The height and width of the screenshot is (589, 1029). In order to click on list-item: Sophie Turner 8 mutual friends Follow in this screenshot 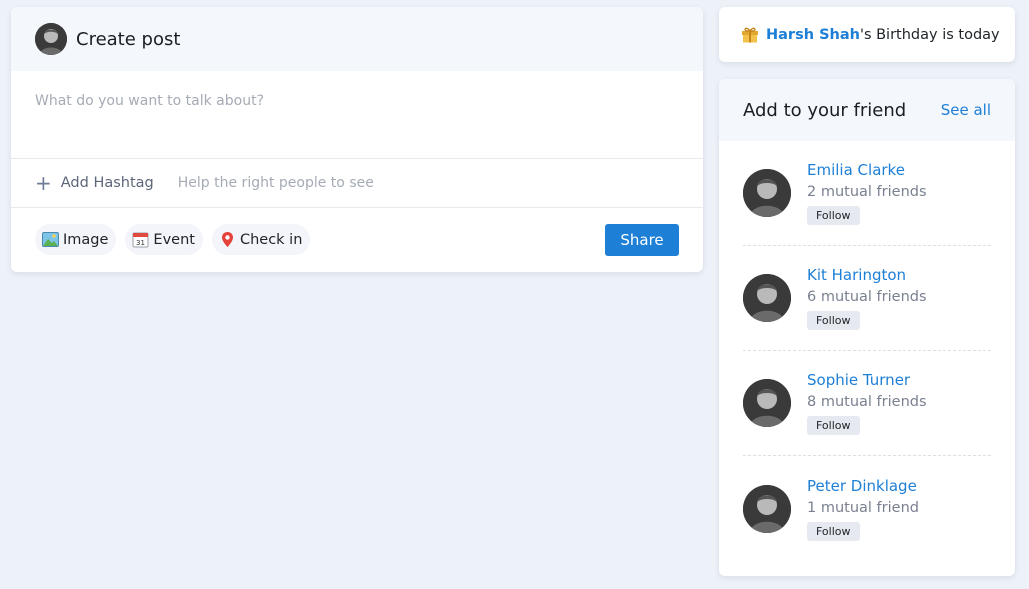, I will do `click(867, 403)`.